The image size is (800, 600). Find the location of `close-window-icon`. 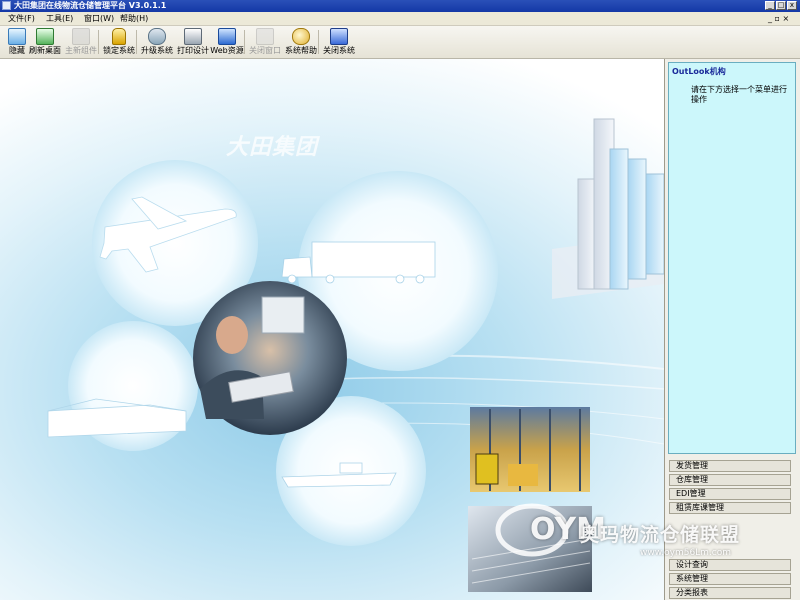

close-window-icon is located at coordinates (265, 36).